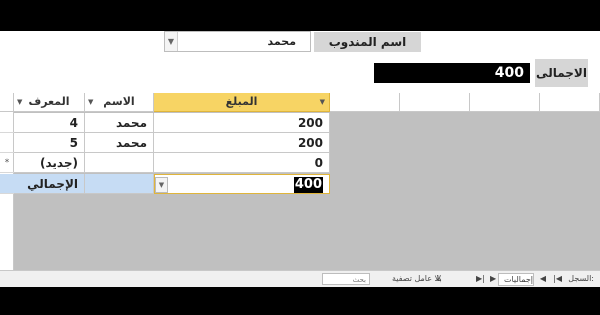 This screenshot has width=600, height=315. Describe the element at coordinates (119, 184) in the screenshot. I see `total-row-name-cell` at that location.